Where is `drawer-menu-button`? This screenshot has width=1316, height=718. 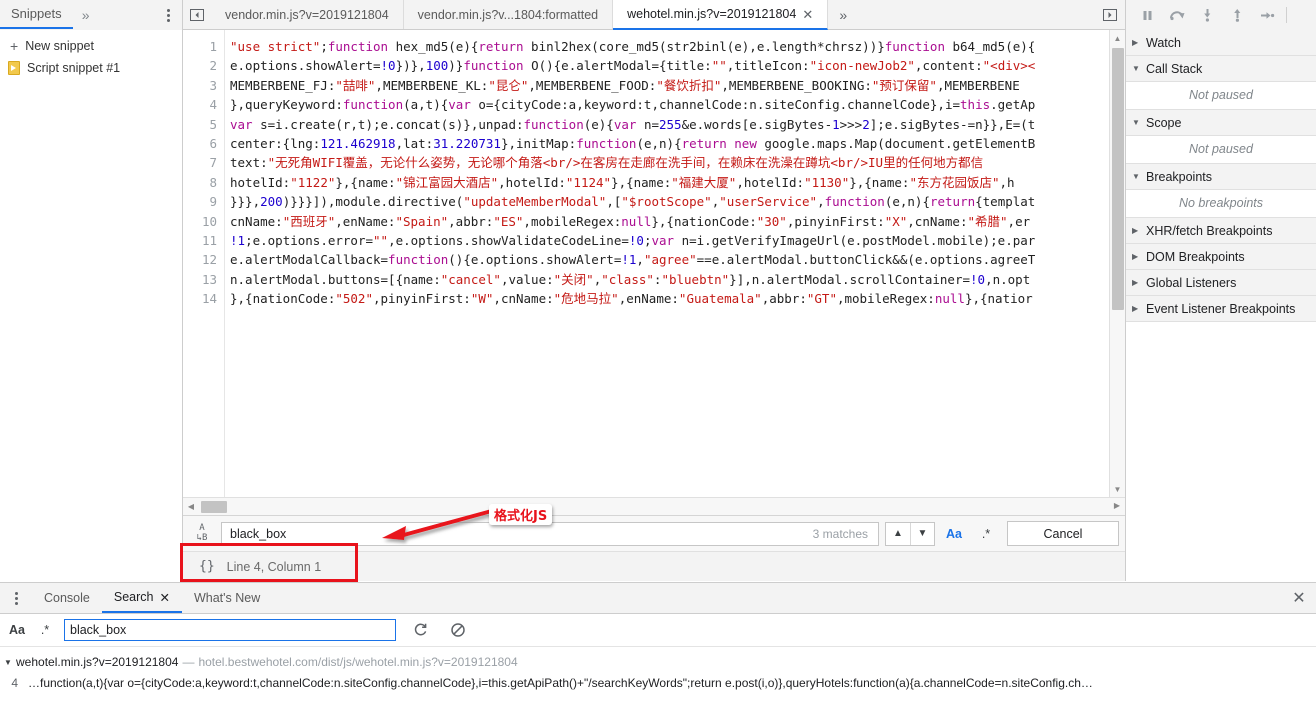
drawer-menu-button is located at coordinates (16, 598).